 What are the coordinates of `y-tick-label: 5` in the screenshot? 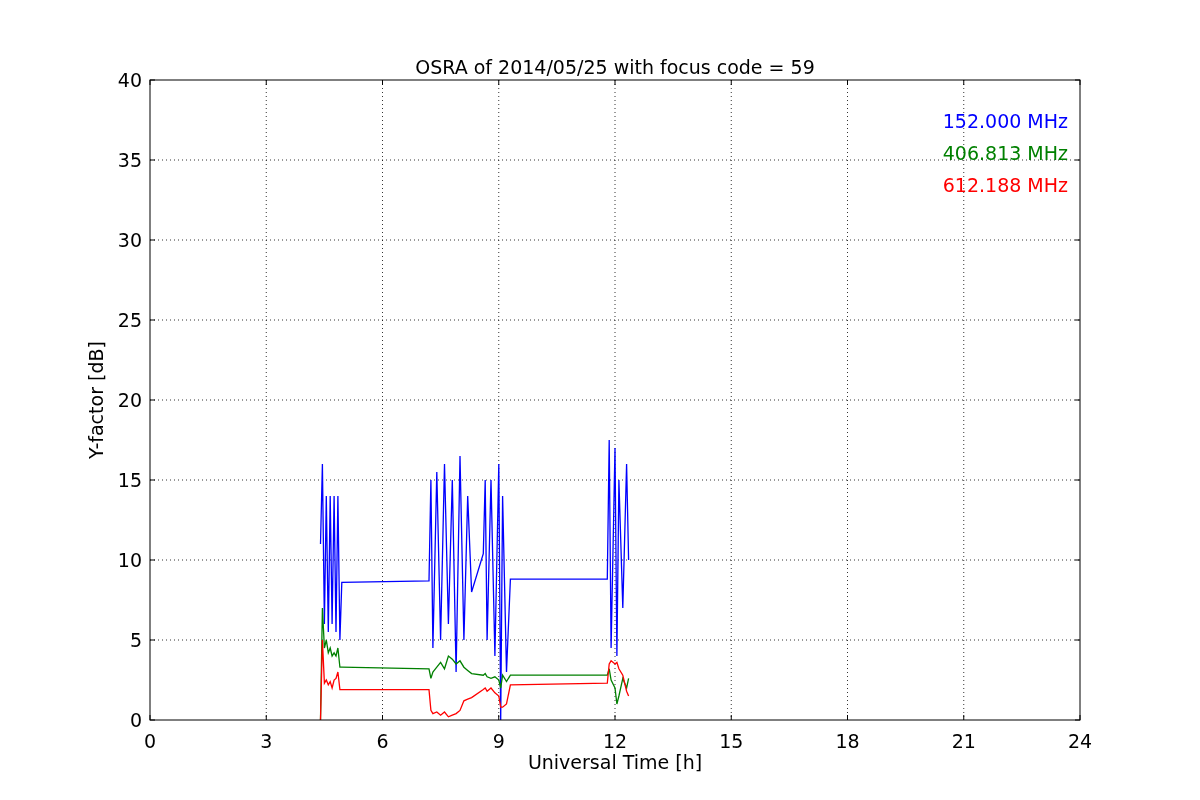 It's located at (135, 640).